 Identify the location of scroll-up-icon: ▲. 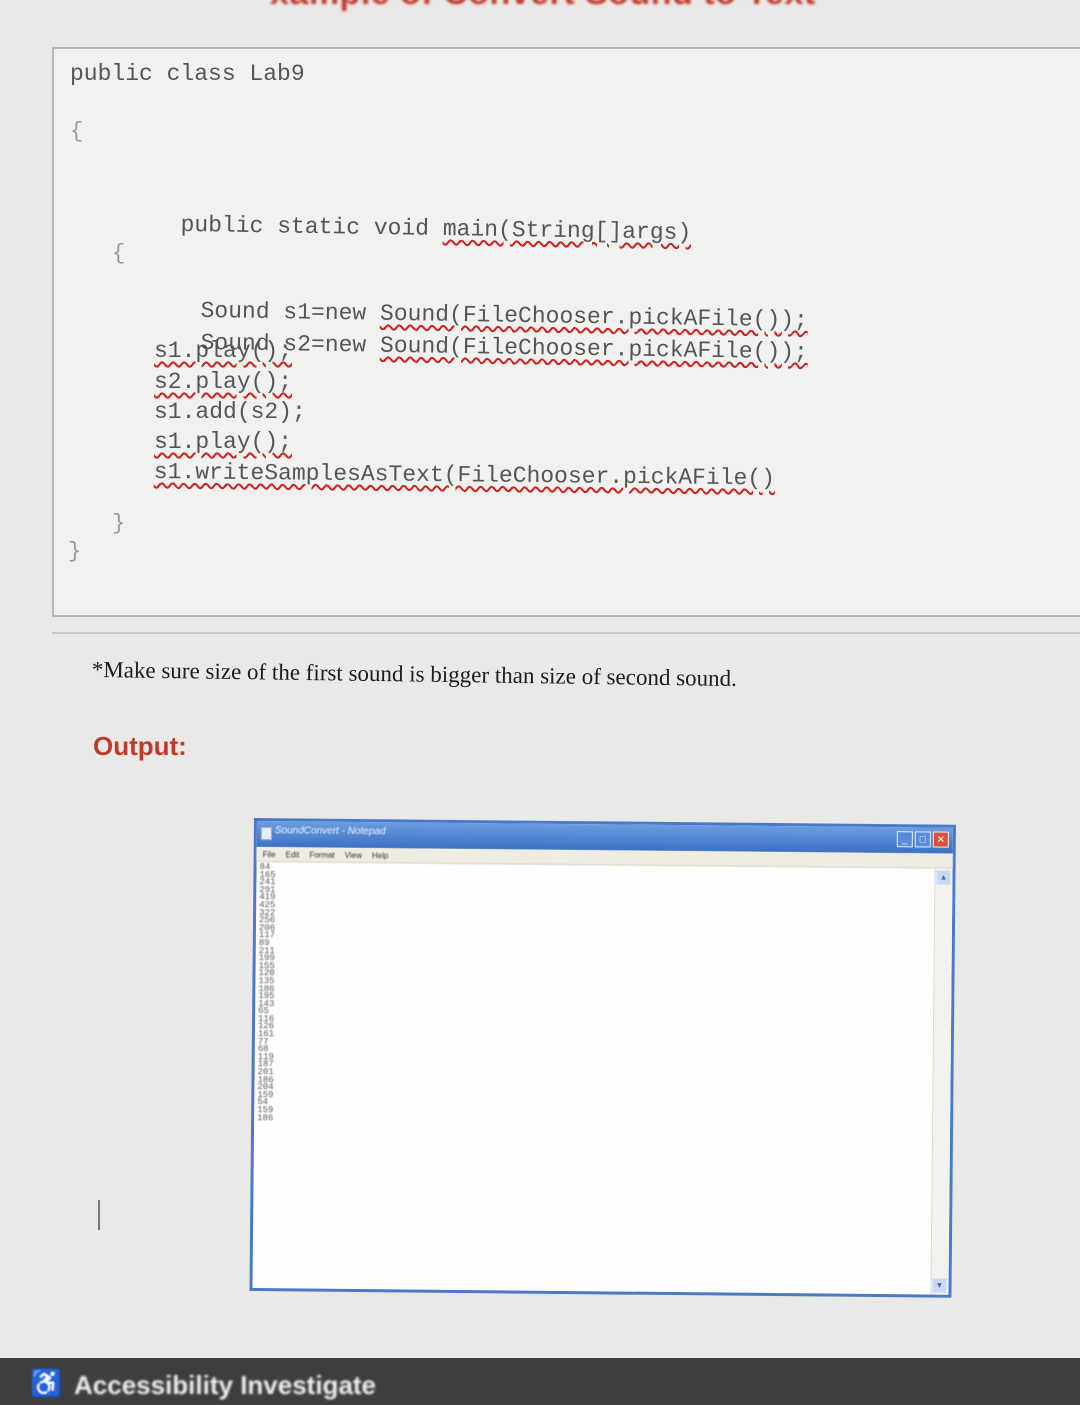
(943, 877).